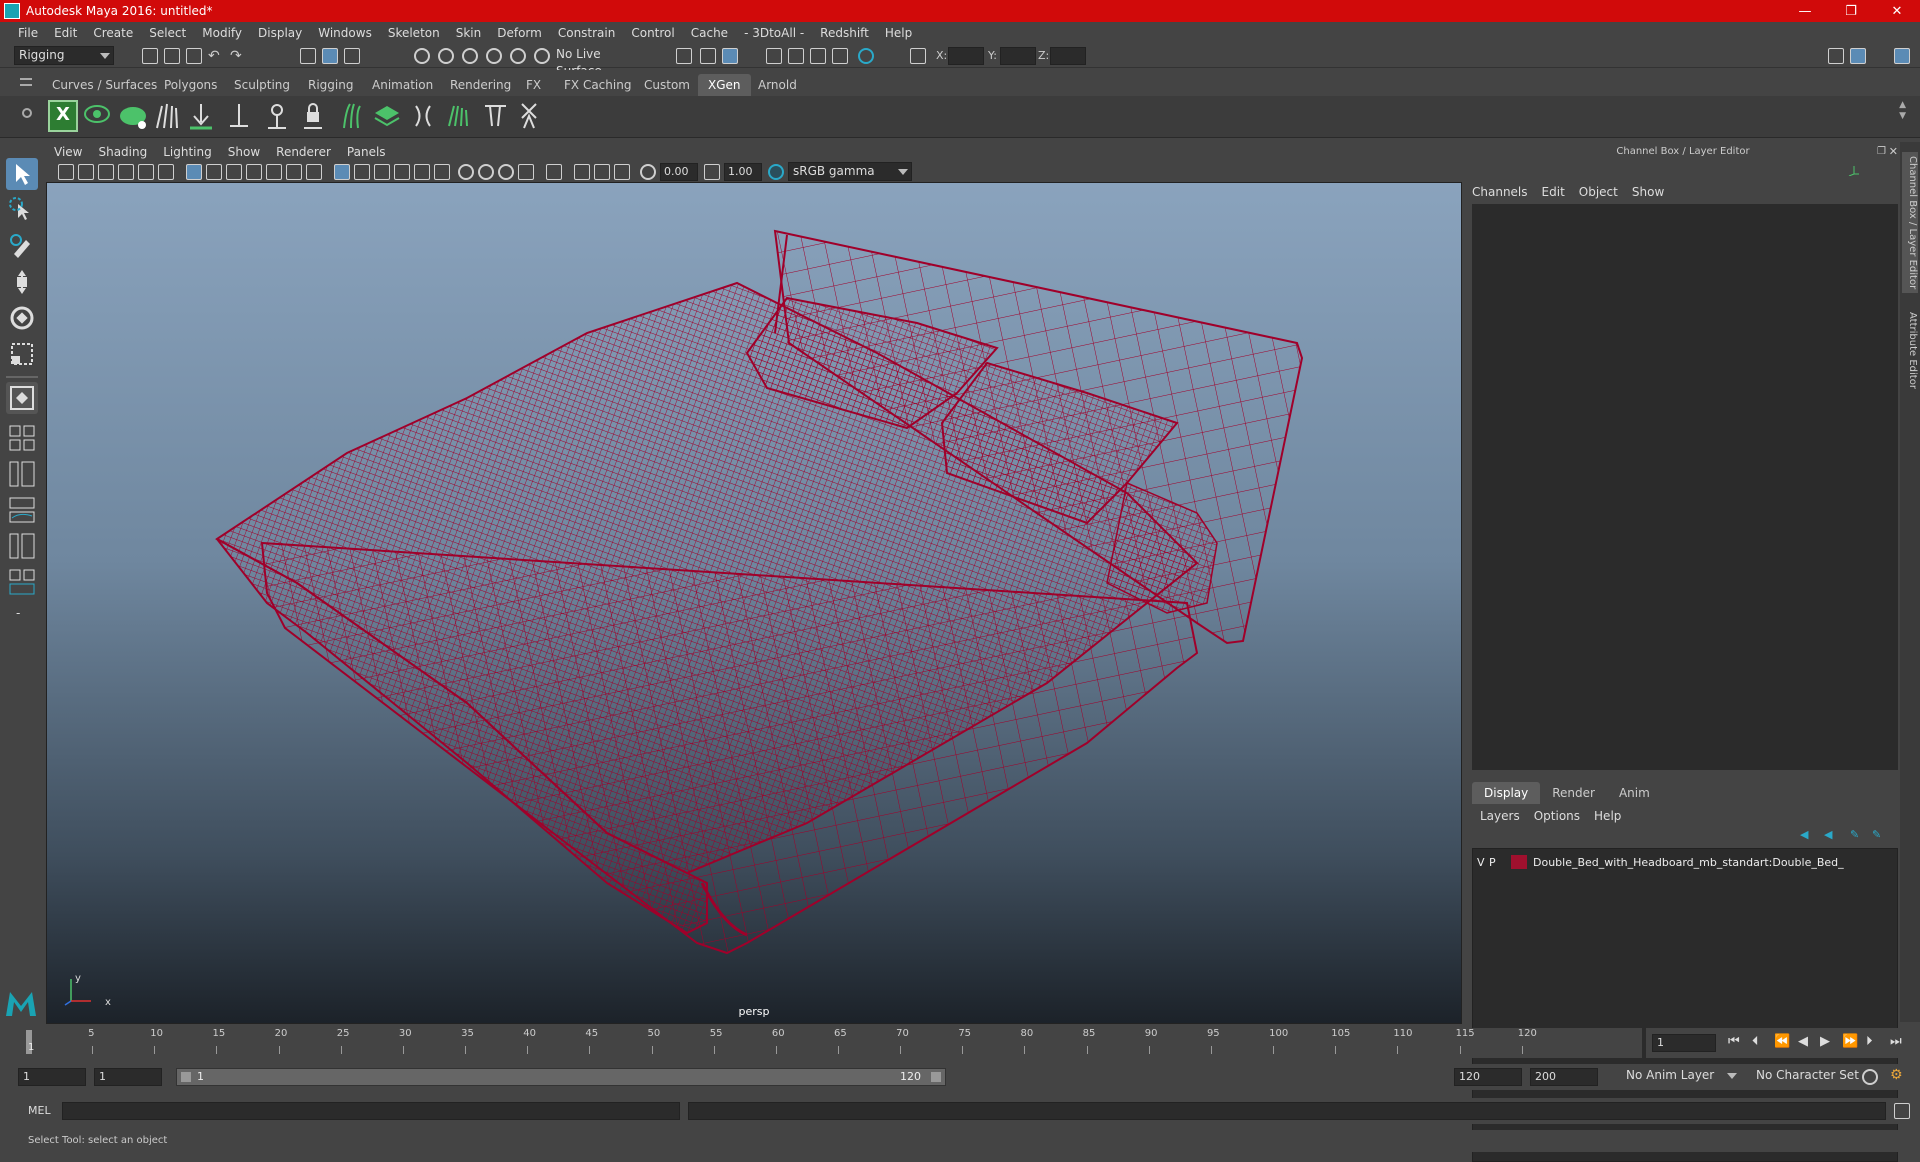 This screenshot has height=1162, width=1920. I want to click on tab-sculpting: Sculpting, so click(262, 85).